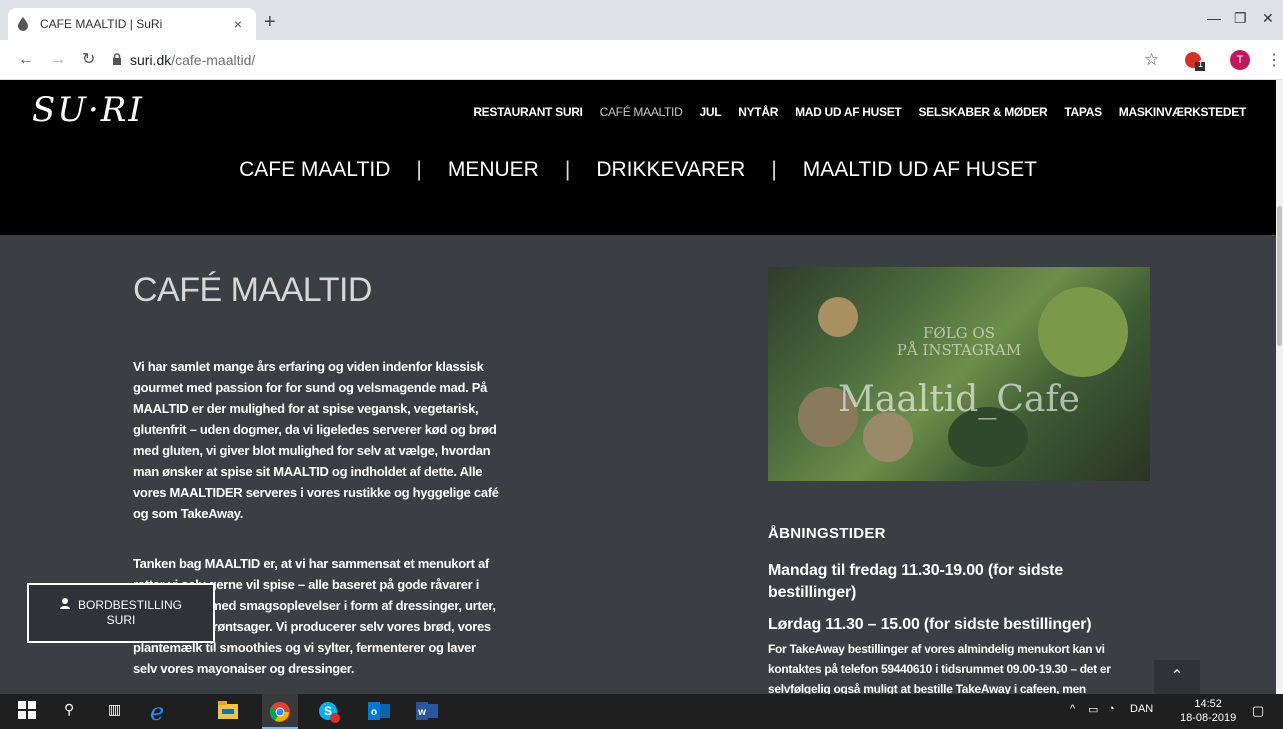  What do you see at coordinates (848, 112) in the screenshot?
I see `nav-item-mad-ud-af-huset: MAD UD AF HUSET` at bounding box center [848, 112].